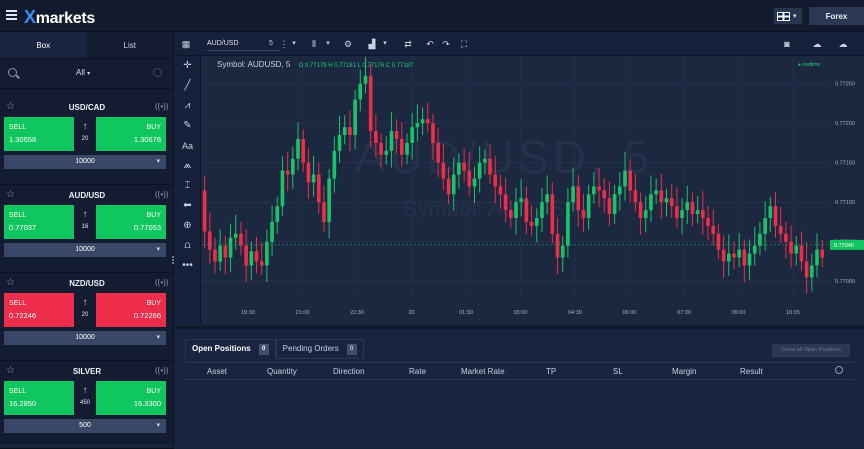 This screenshot has width=864, height=449. What do you see at coordinates (319, 349) in the screenshot?
I see `tab-pending-orders: Pending Orders 0` at bounding box center [319, 349].